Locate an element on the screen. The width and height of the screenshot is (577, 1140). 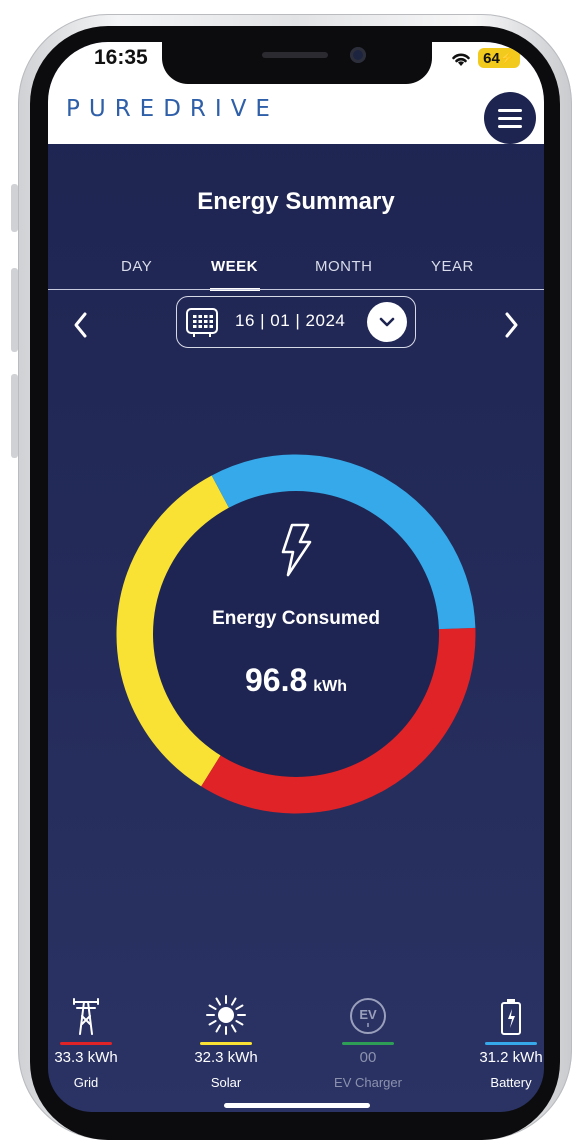
energy-consumed-label: Energy Consumed is located at coordinates (296, 618).